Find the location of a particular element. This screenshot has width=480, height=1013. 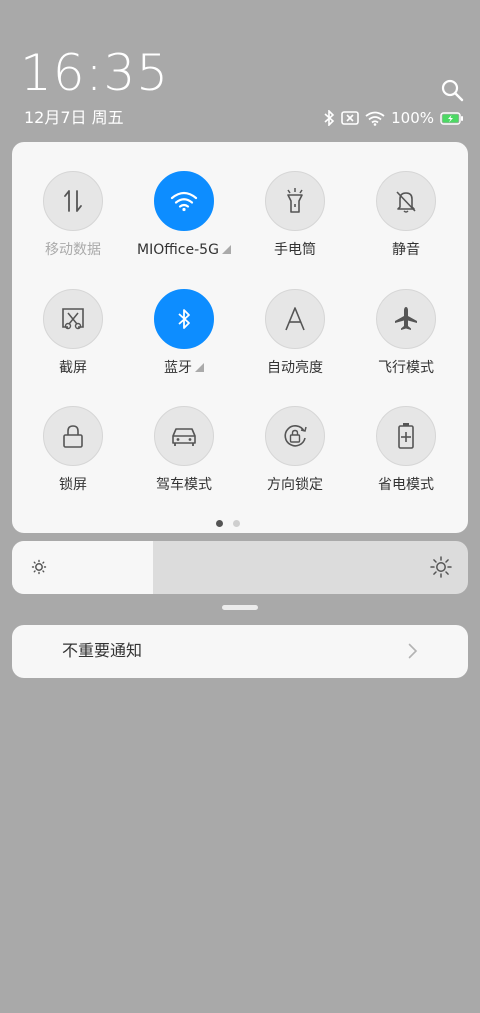

unimportant-notifications-label: 不重要通知 is located at coordinates (102, 650).